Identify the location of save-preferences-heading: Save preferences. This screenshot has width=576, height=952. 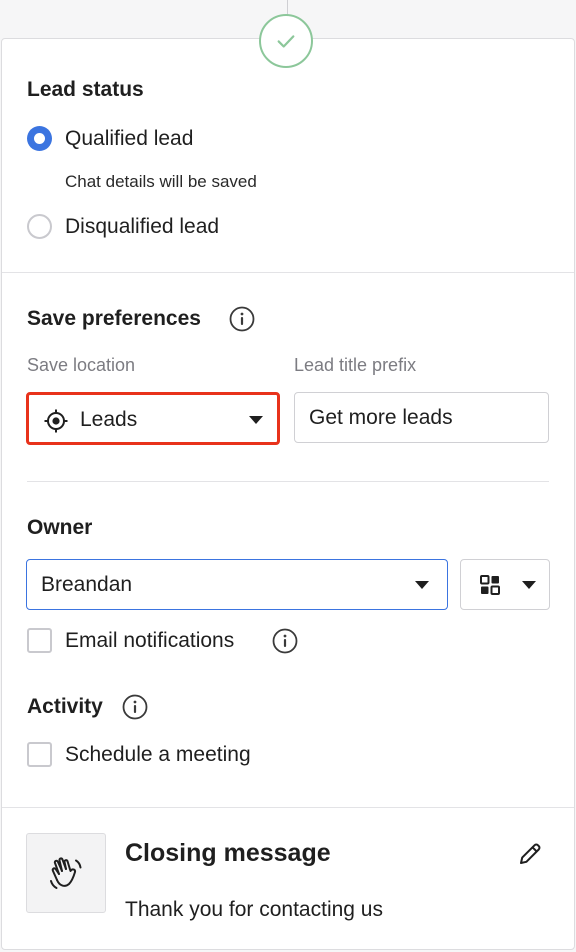
(114, 318).